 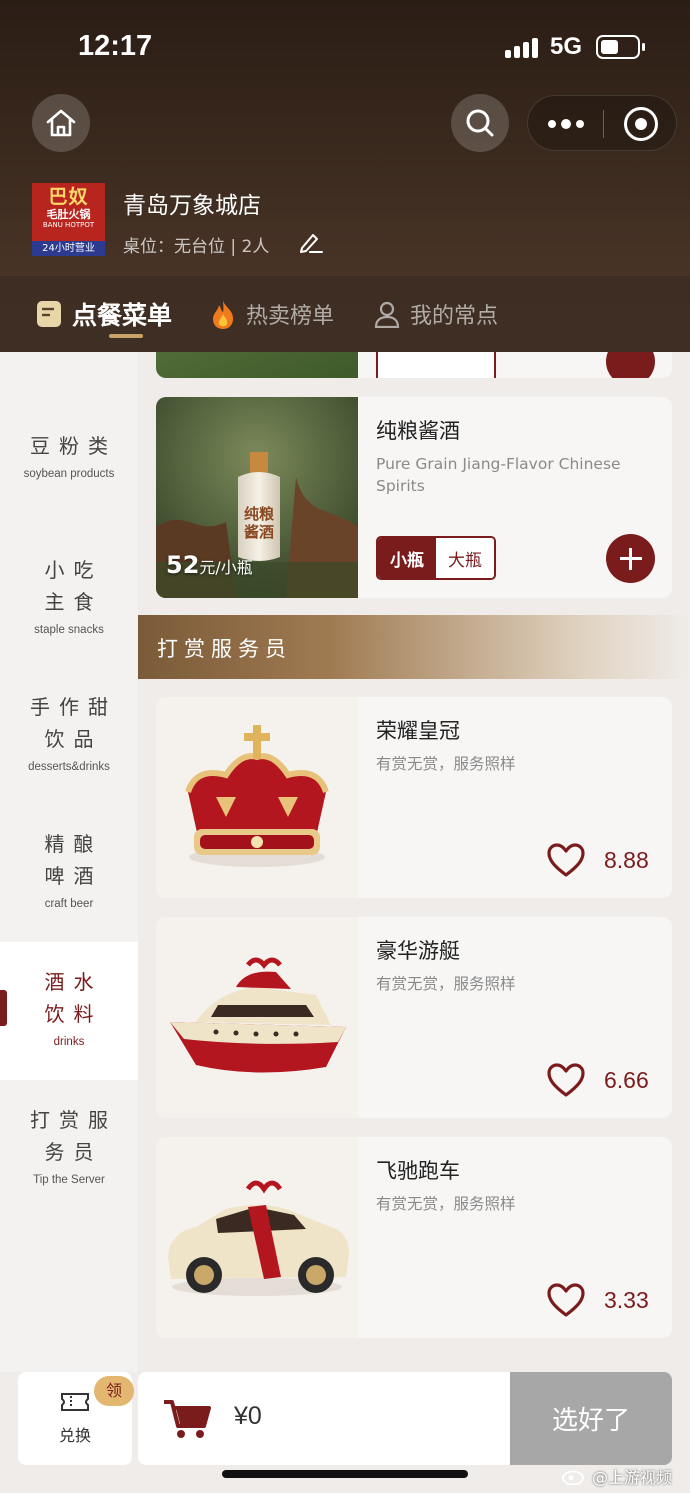 I want to click on menu-note-icon, so click(x=49, y=314).